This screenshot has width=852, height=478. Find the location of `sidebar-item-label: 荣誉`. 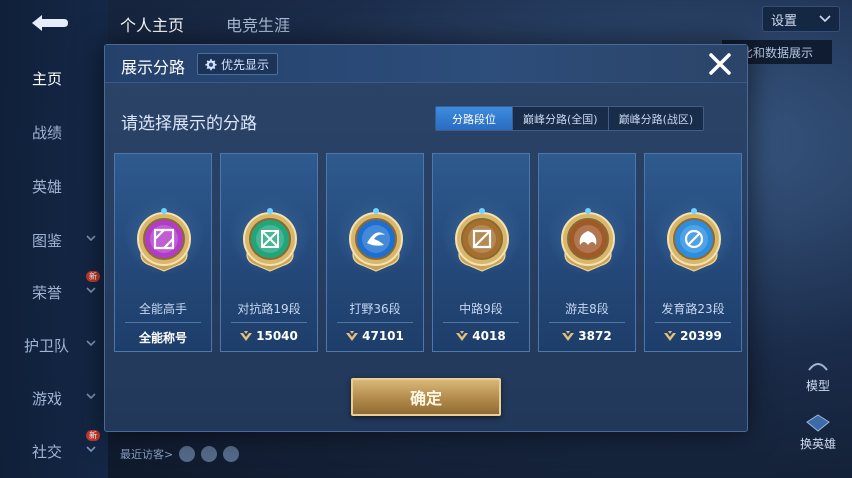

sidebar-item-label: 荣誉 is located at coordinates (47, 292).